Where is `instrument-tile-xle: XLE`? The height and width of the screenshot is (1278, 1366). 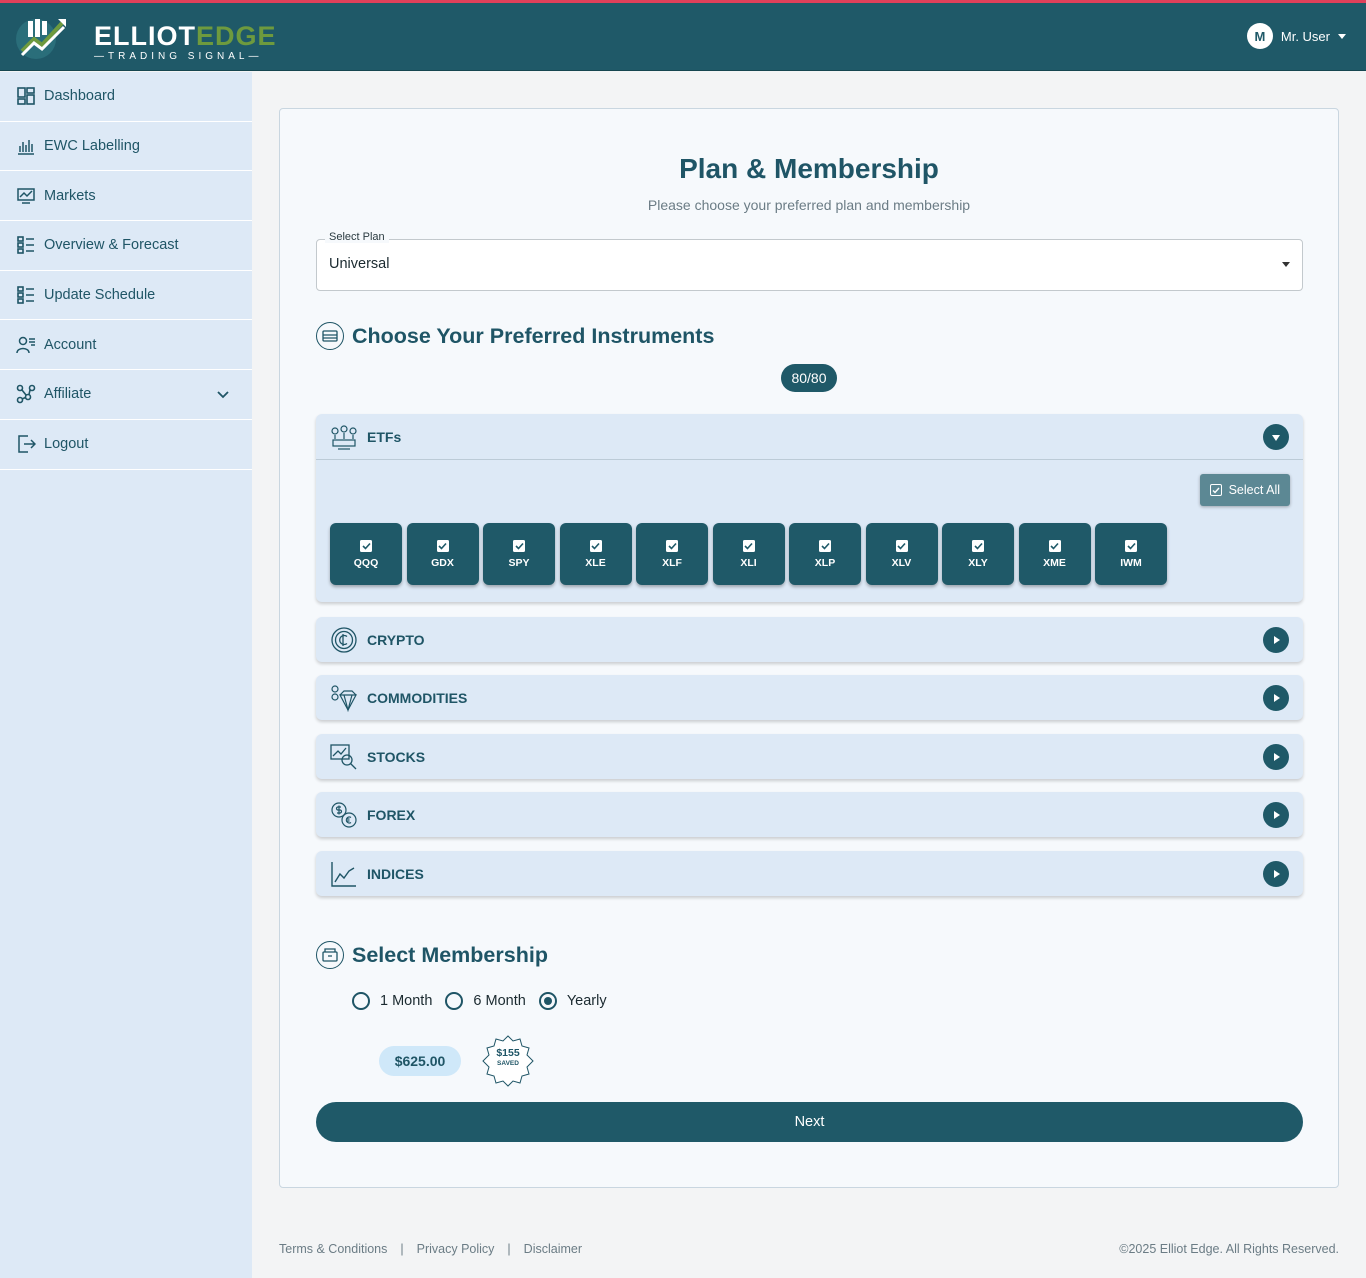
instrument-tile-xle: XLE is located at coordinates (595, 554).